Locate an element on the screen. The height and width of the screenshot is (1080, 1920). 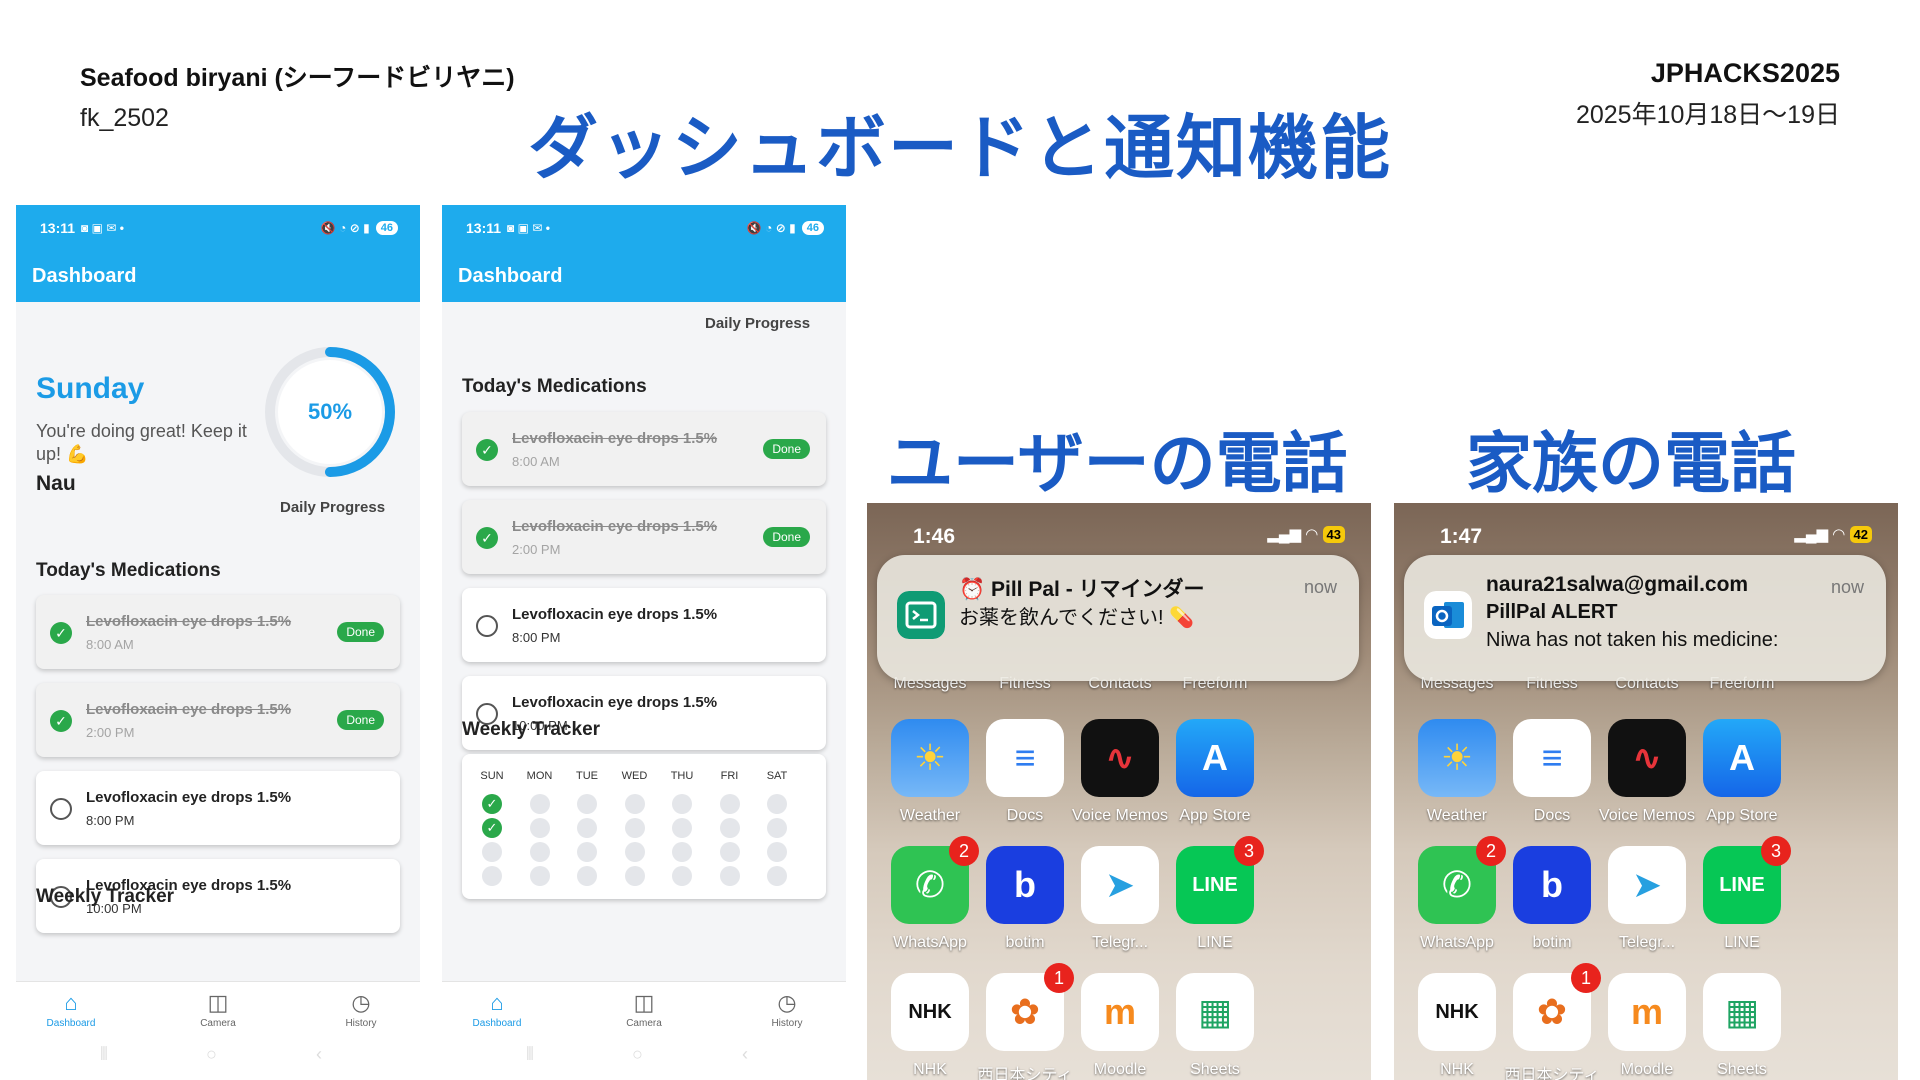
weekday-header: MON is located at coordinates (539, 776).